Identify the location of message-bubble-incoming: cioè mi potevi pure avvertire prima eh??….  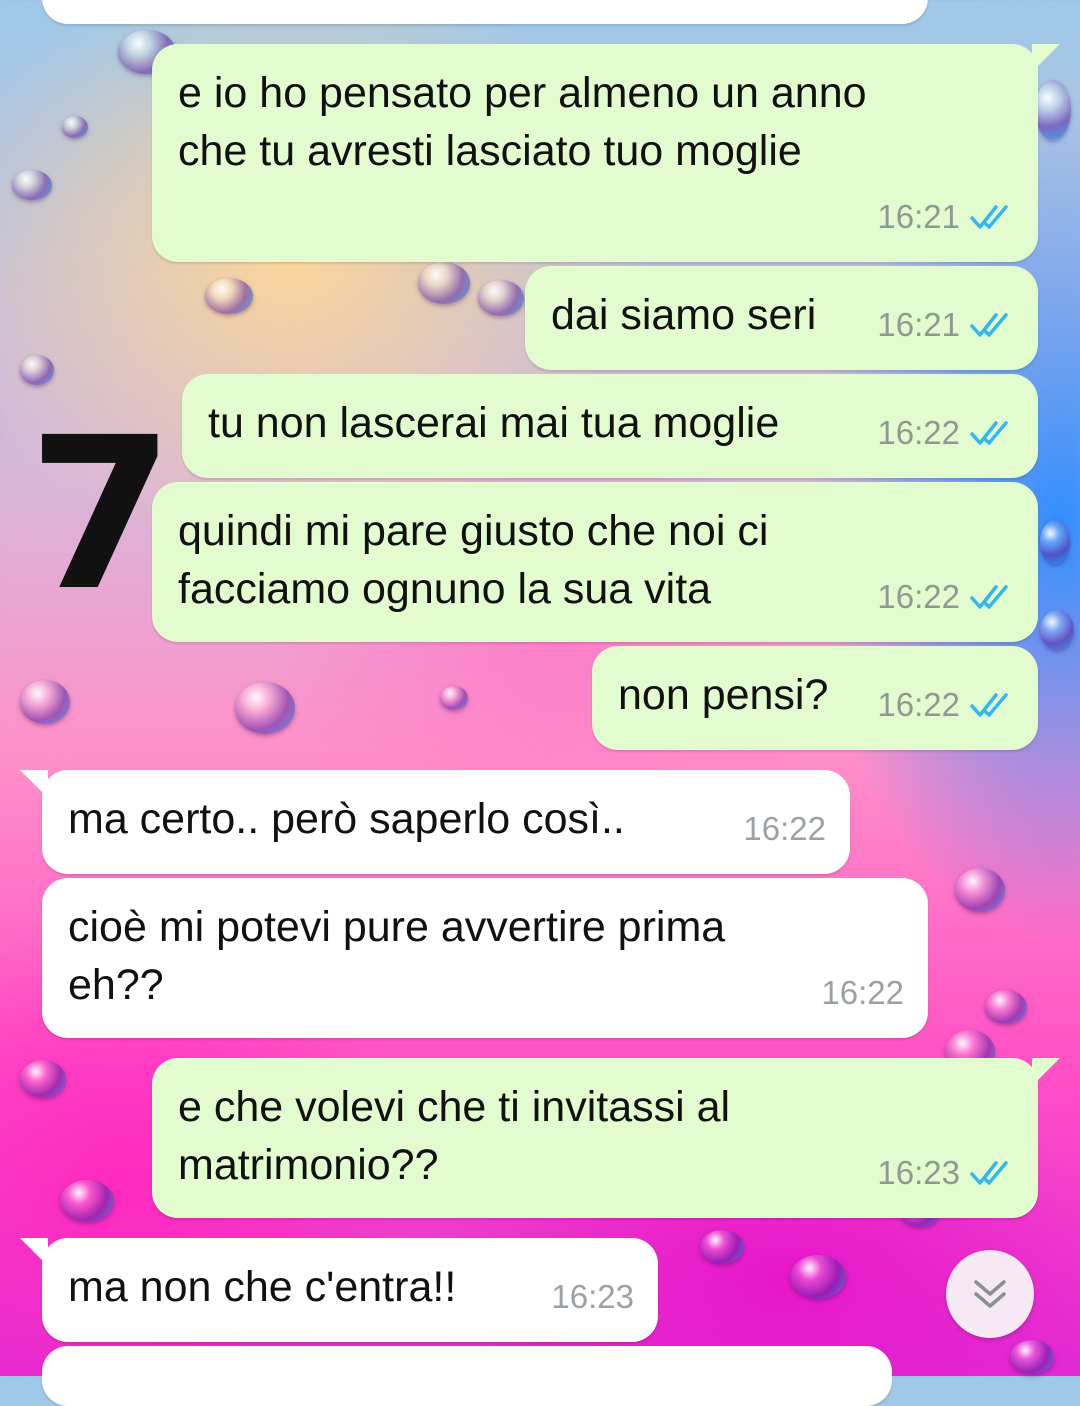
(485, 958).